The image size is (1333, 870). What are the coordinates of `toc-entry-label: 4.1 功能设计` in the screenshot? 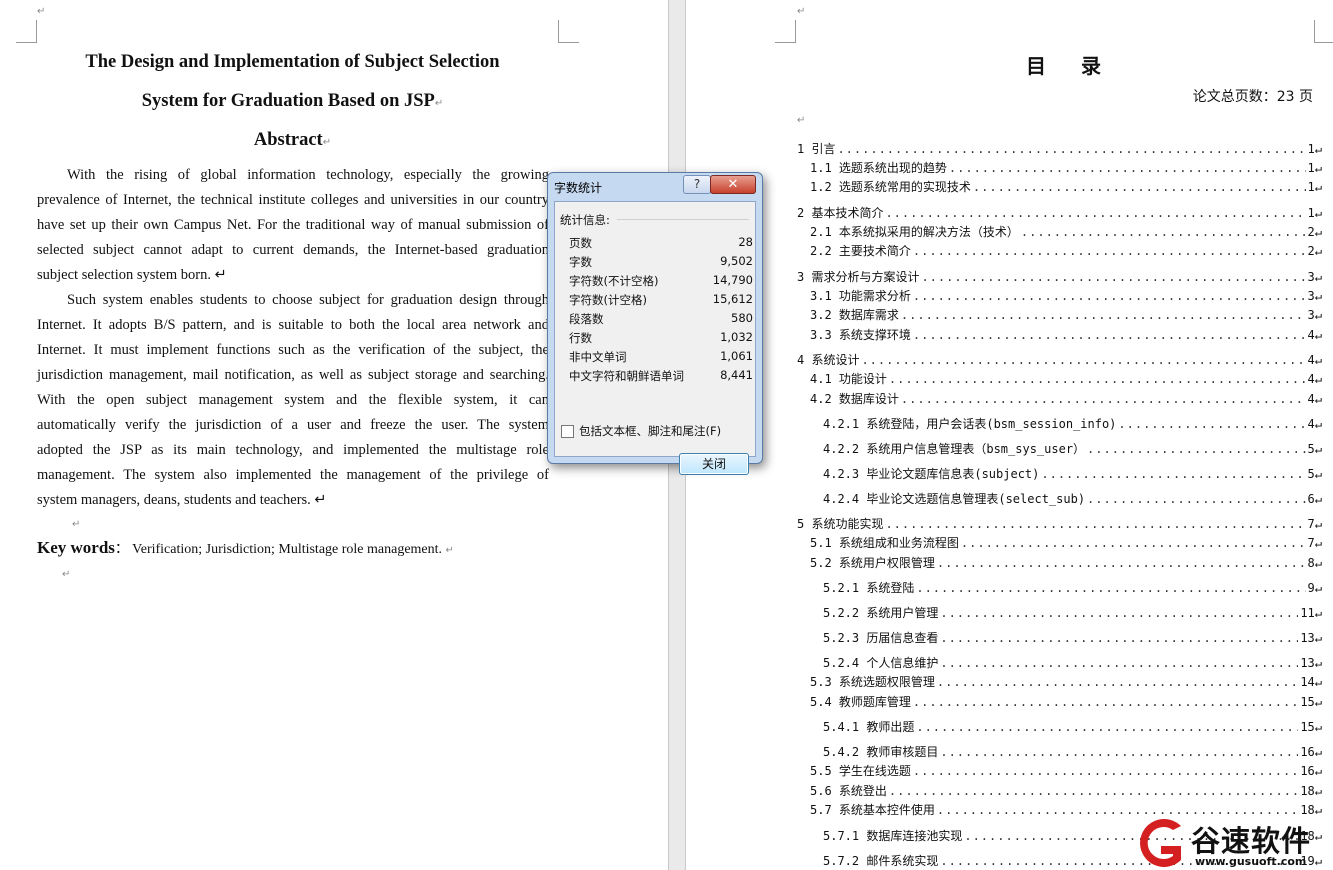 It's located at (848, 379).